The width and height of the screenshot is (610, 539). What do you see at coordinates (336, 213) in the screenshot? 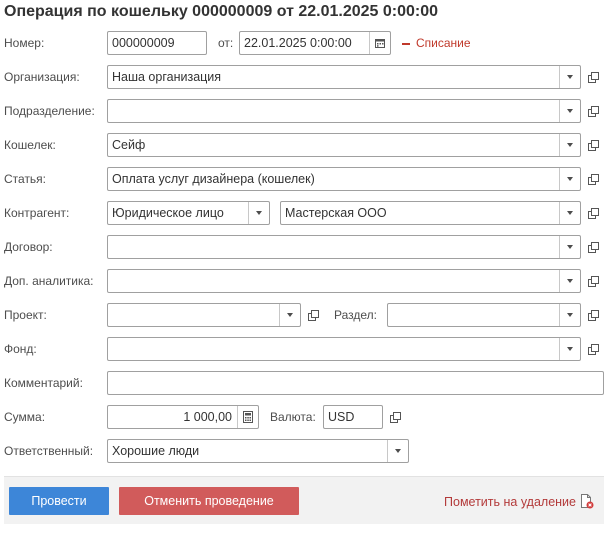
I see `counterparty-value: Мастерская ООО` at bounding box center [336, 213].